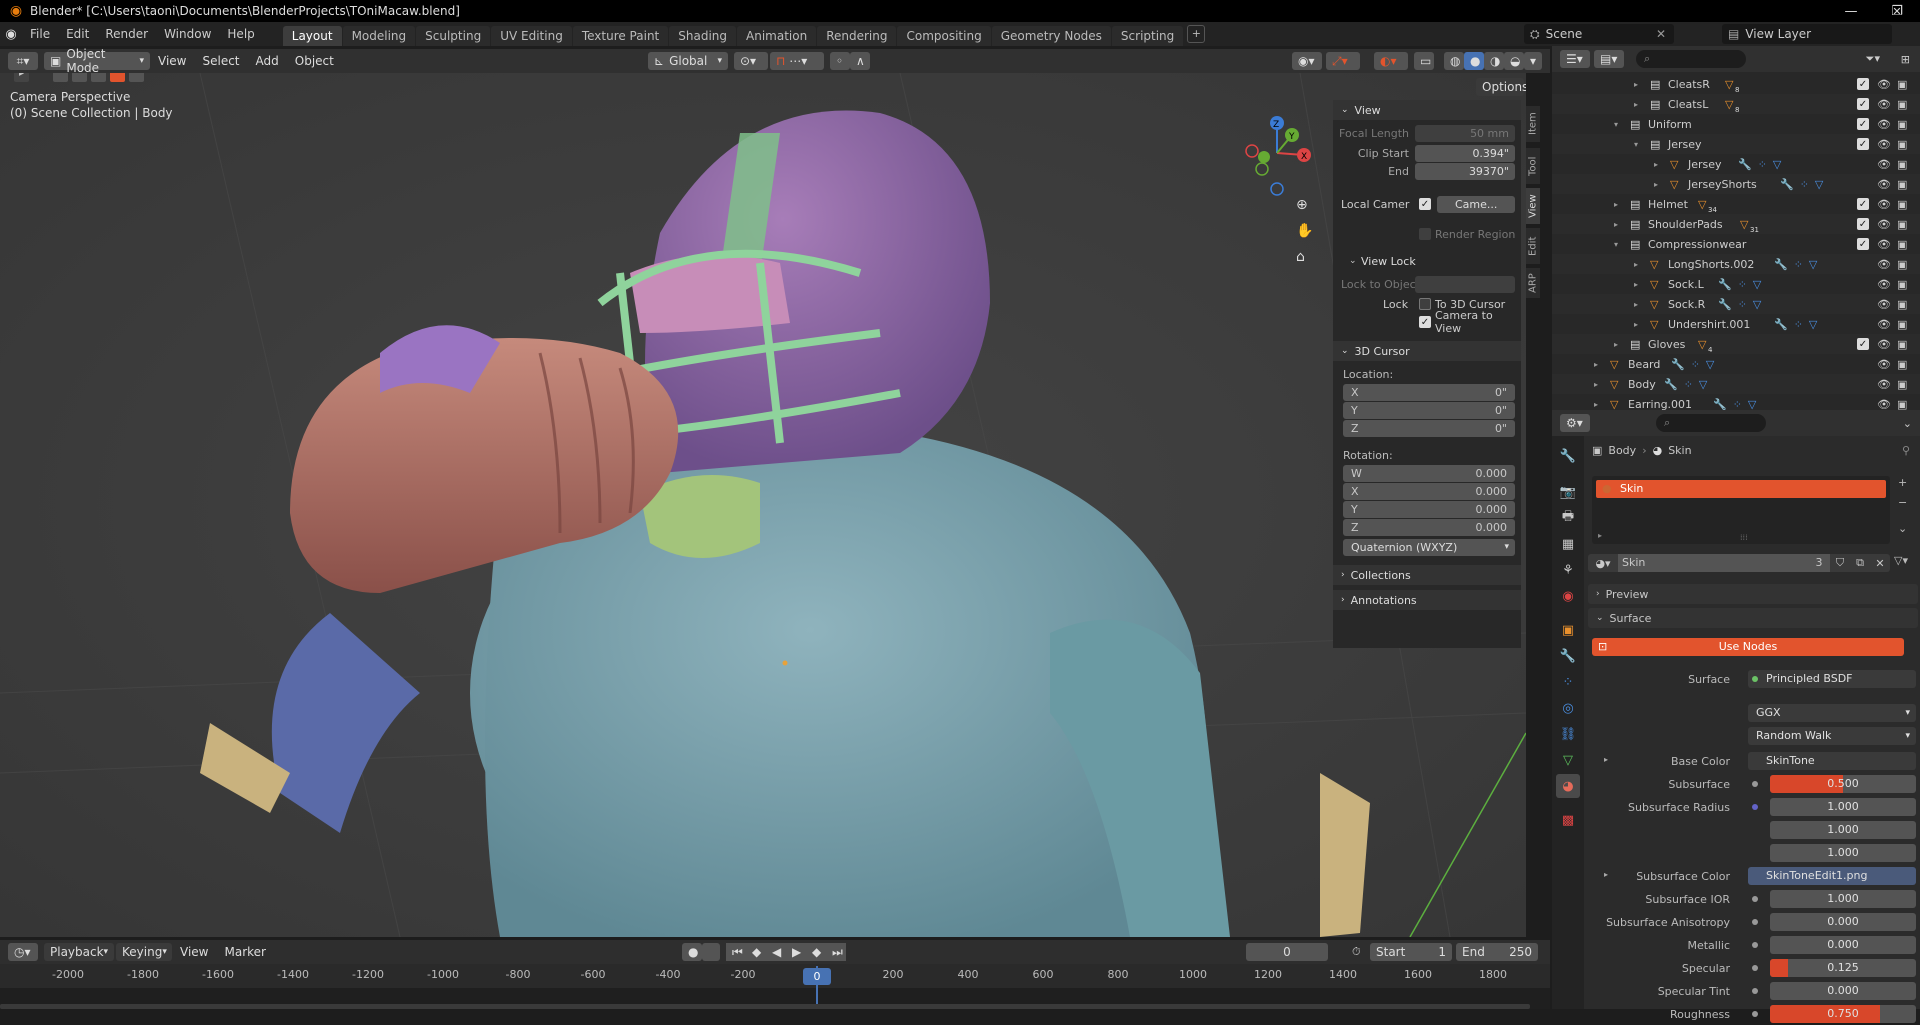  What do you see at coordinates (1736, 384) in the screenshot?
I see `outliner-item: ▸ ▽ Body 🔧⁘▽ 👁 ▣` at bounding box center [1736, 384].